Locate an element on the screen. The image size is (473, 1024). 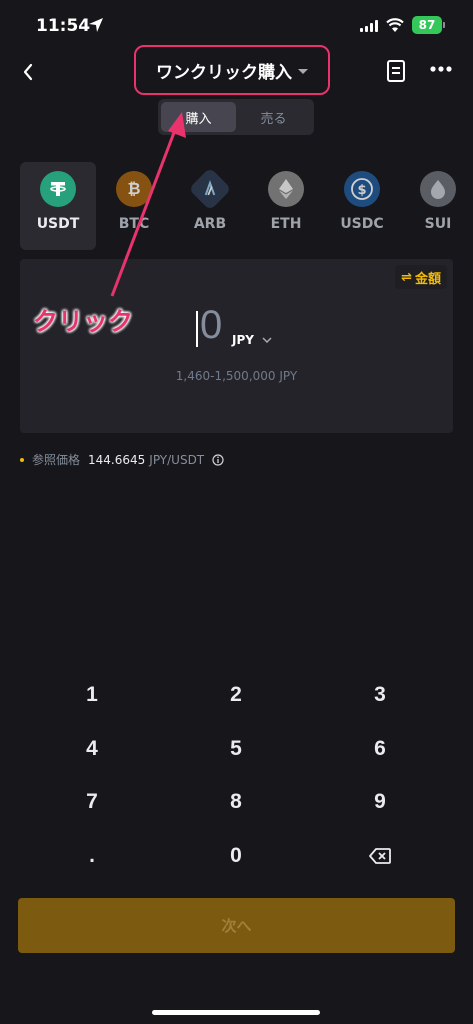
sui-icon is located at coordinates (438, 189).